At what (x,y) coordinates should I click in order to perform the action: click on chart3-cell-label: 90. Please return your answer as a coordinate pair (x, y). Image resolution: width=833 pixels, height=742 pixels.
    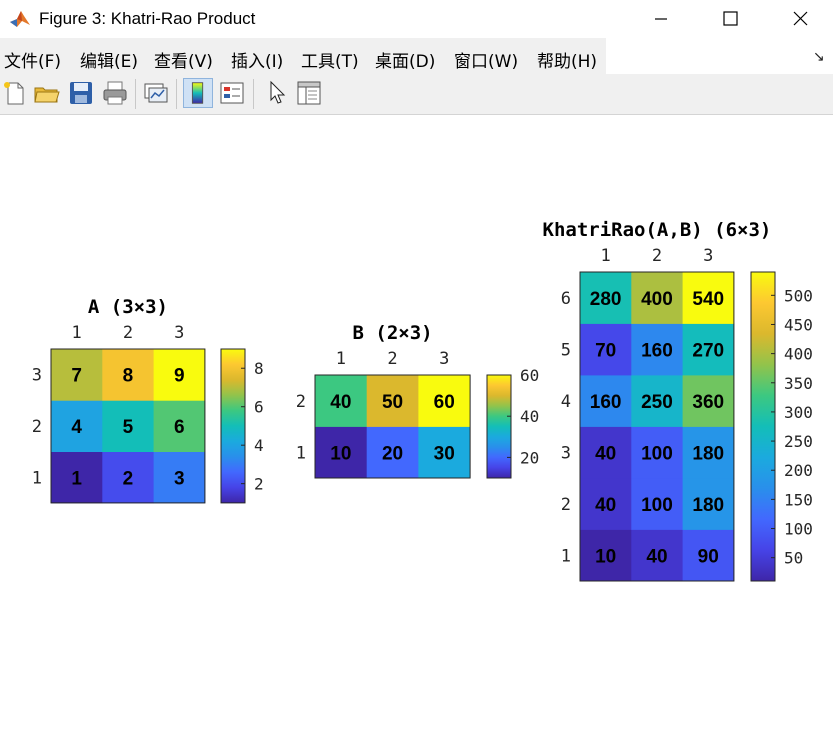
    Looking at the image, I should click on (708, 556).